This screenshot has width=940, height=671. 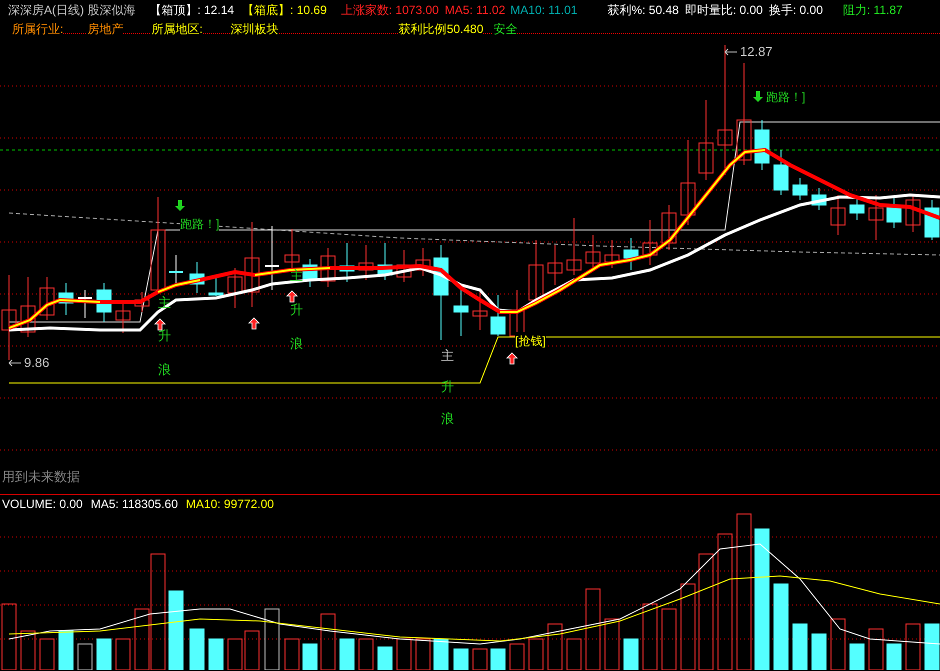 I want to click on legend-text: MA10: 99772.00, so click(x=230, y=504).